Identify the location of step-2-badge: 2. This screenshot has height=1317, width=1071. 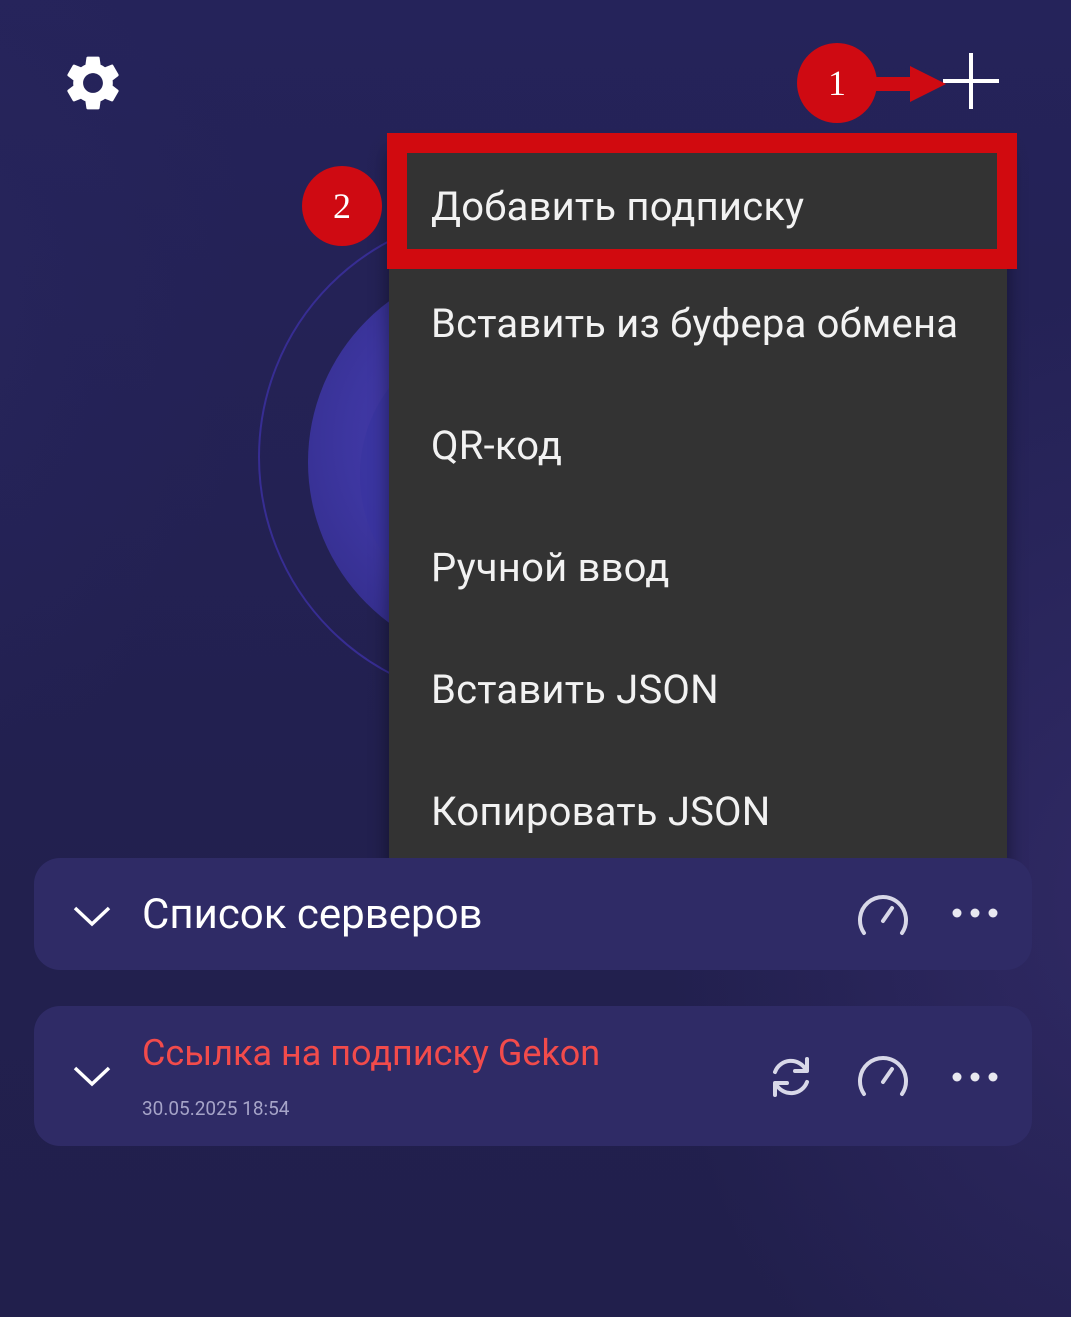
(342, 206).